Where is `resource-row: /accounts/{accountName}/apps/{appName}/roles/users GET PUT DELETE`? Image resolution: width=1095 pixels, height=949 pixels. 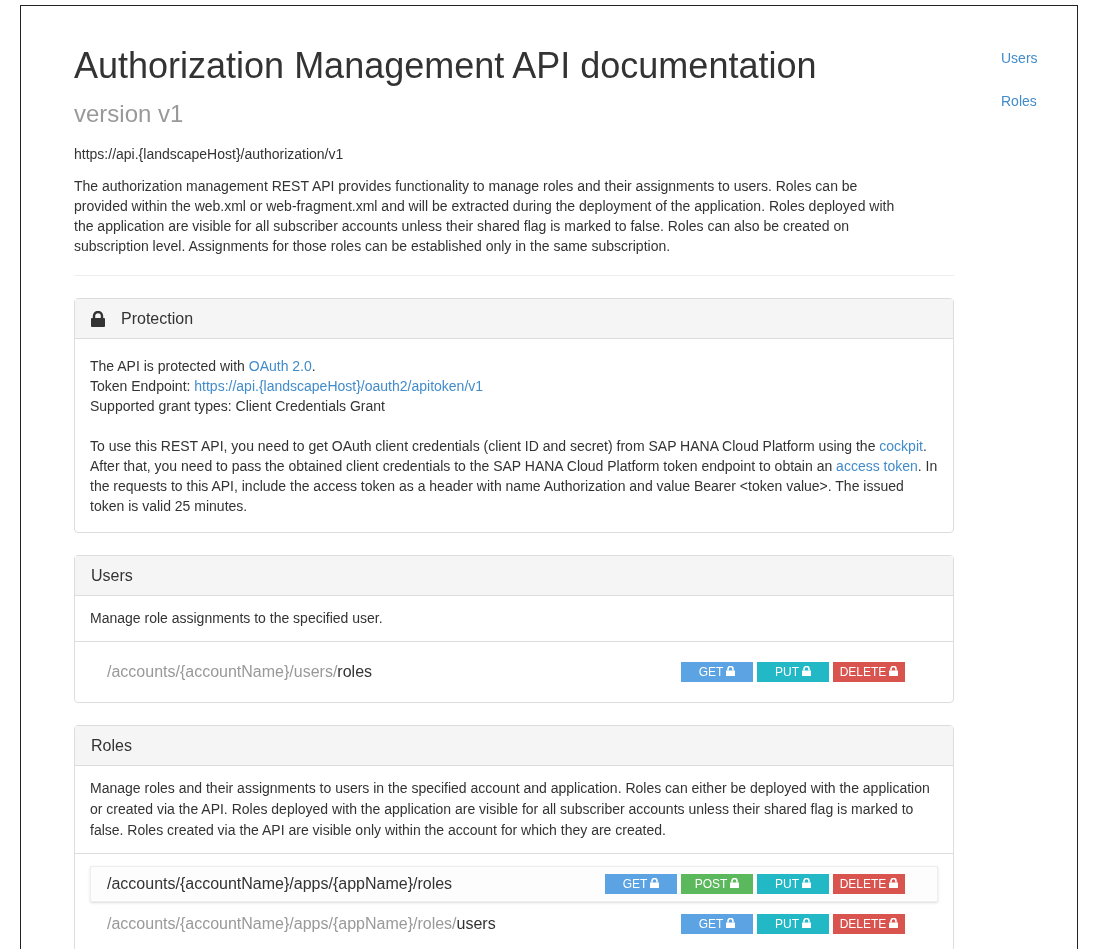
resource-row: /accounts/{accountName}/apps/{appName}/roles/users GET PUT DELETE is located at coordinates (514, 924).